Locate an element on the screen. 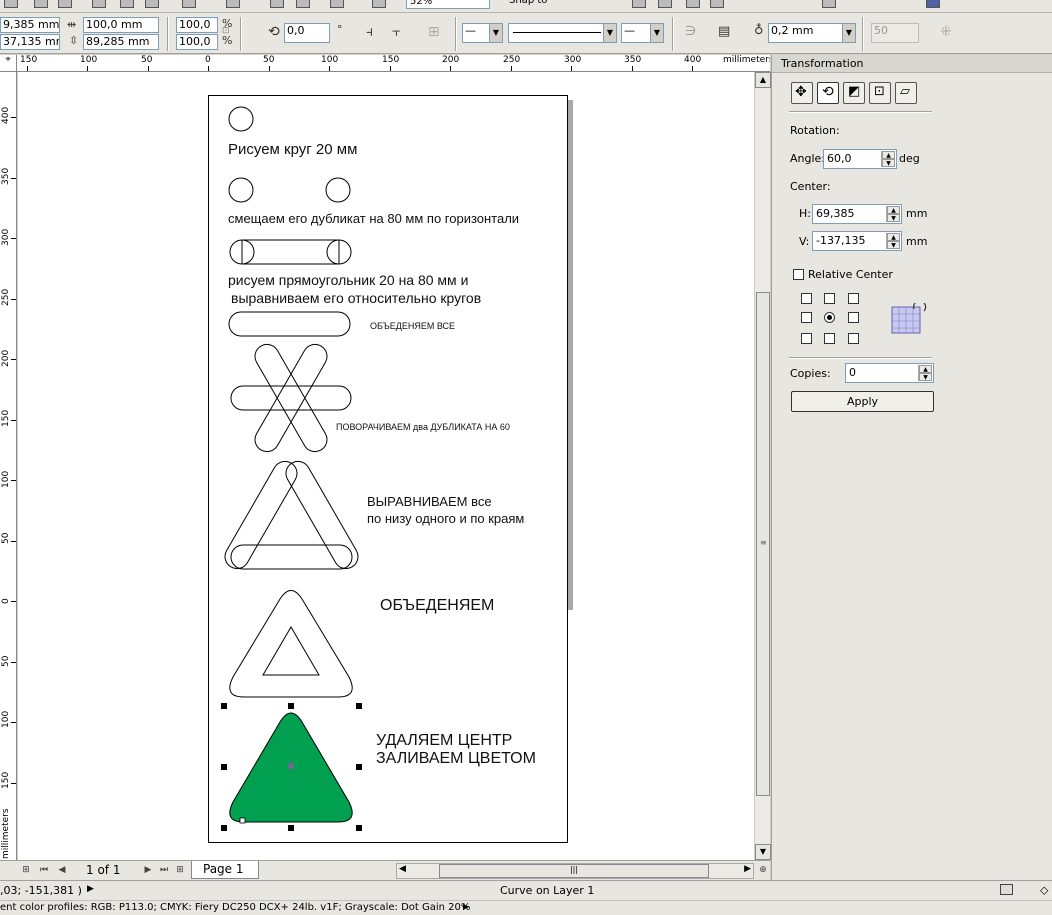 The width and height of the screenshot is (1052, 915). snap-to-menu: Snap to is located at coordinates (551, 4).